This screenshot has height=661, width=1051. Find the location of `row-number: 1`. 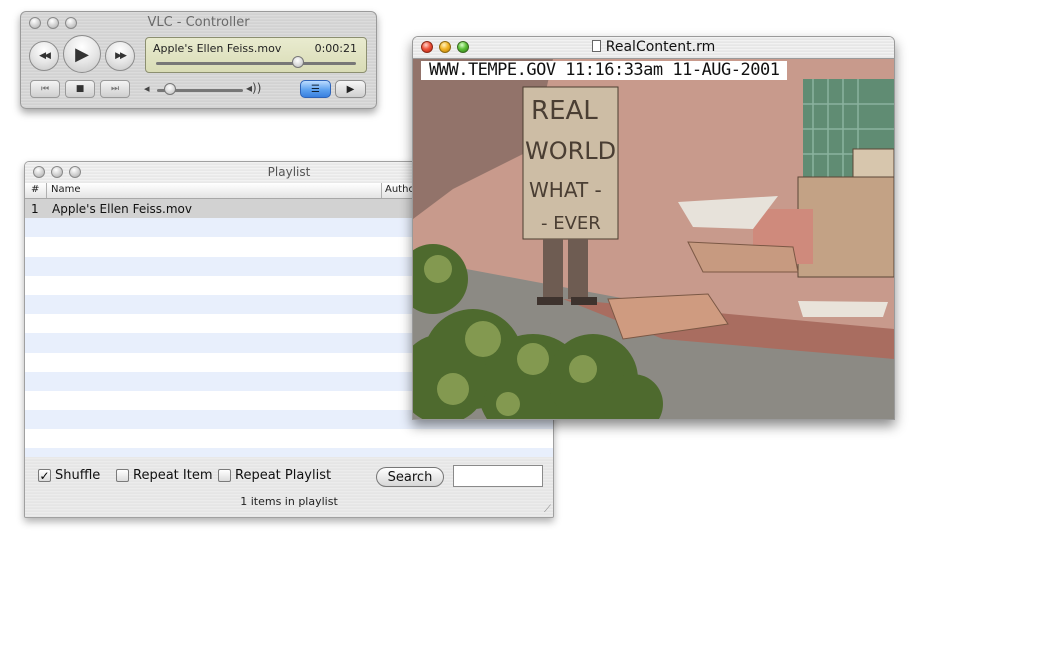

row-number: 1 is located at coordinates (35, 209).